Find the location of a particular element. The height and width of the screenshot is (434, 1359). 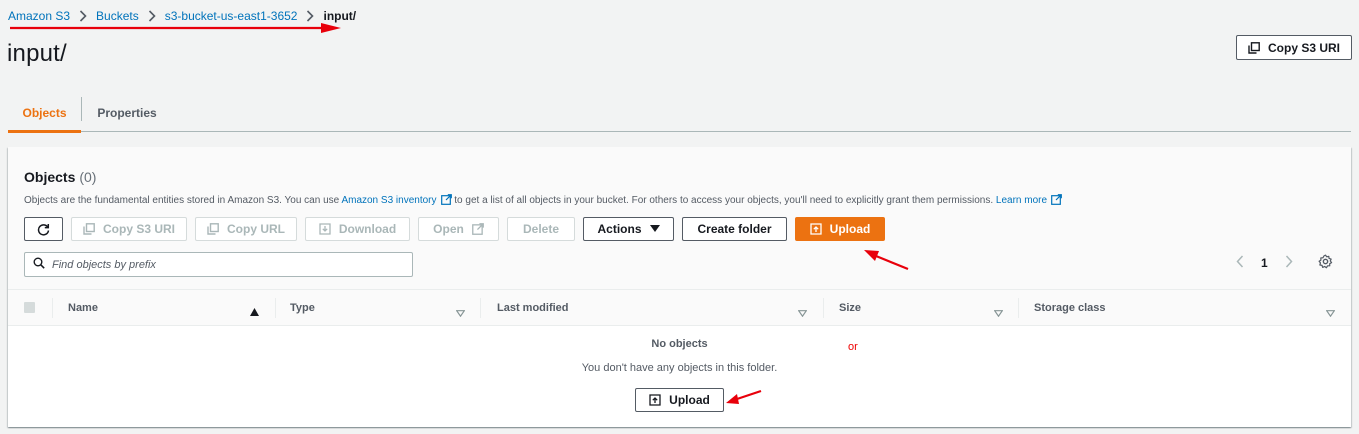

breadcrumb-buckets: Buckets is located at coordinates (117, 16).